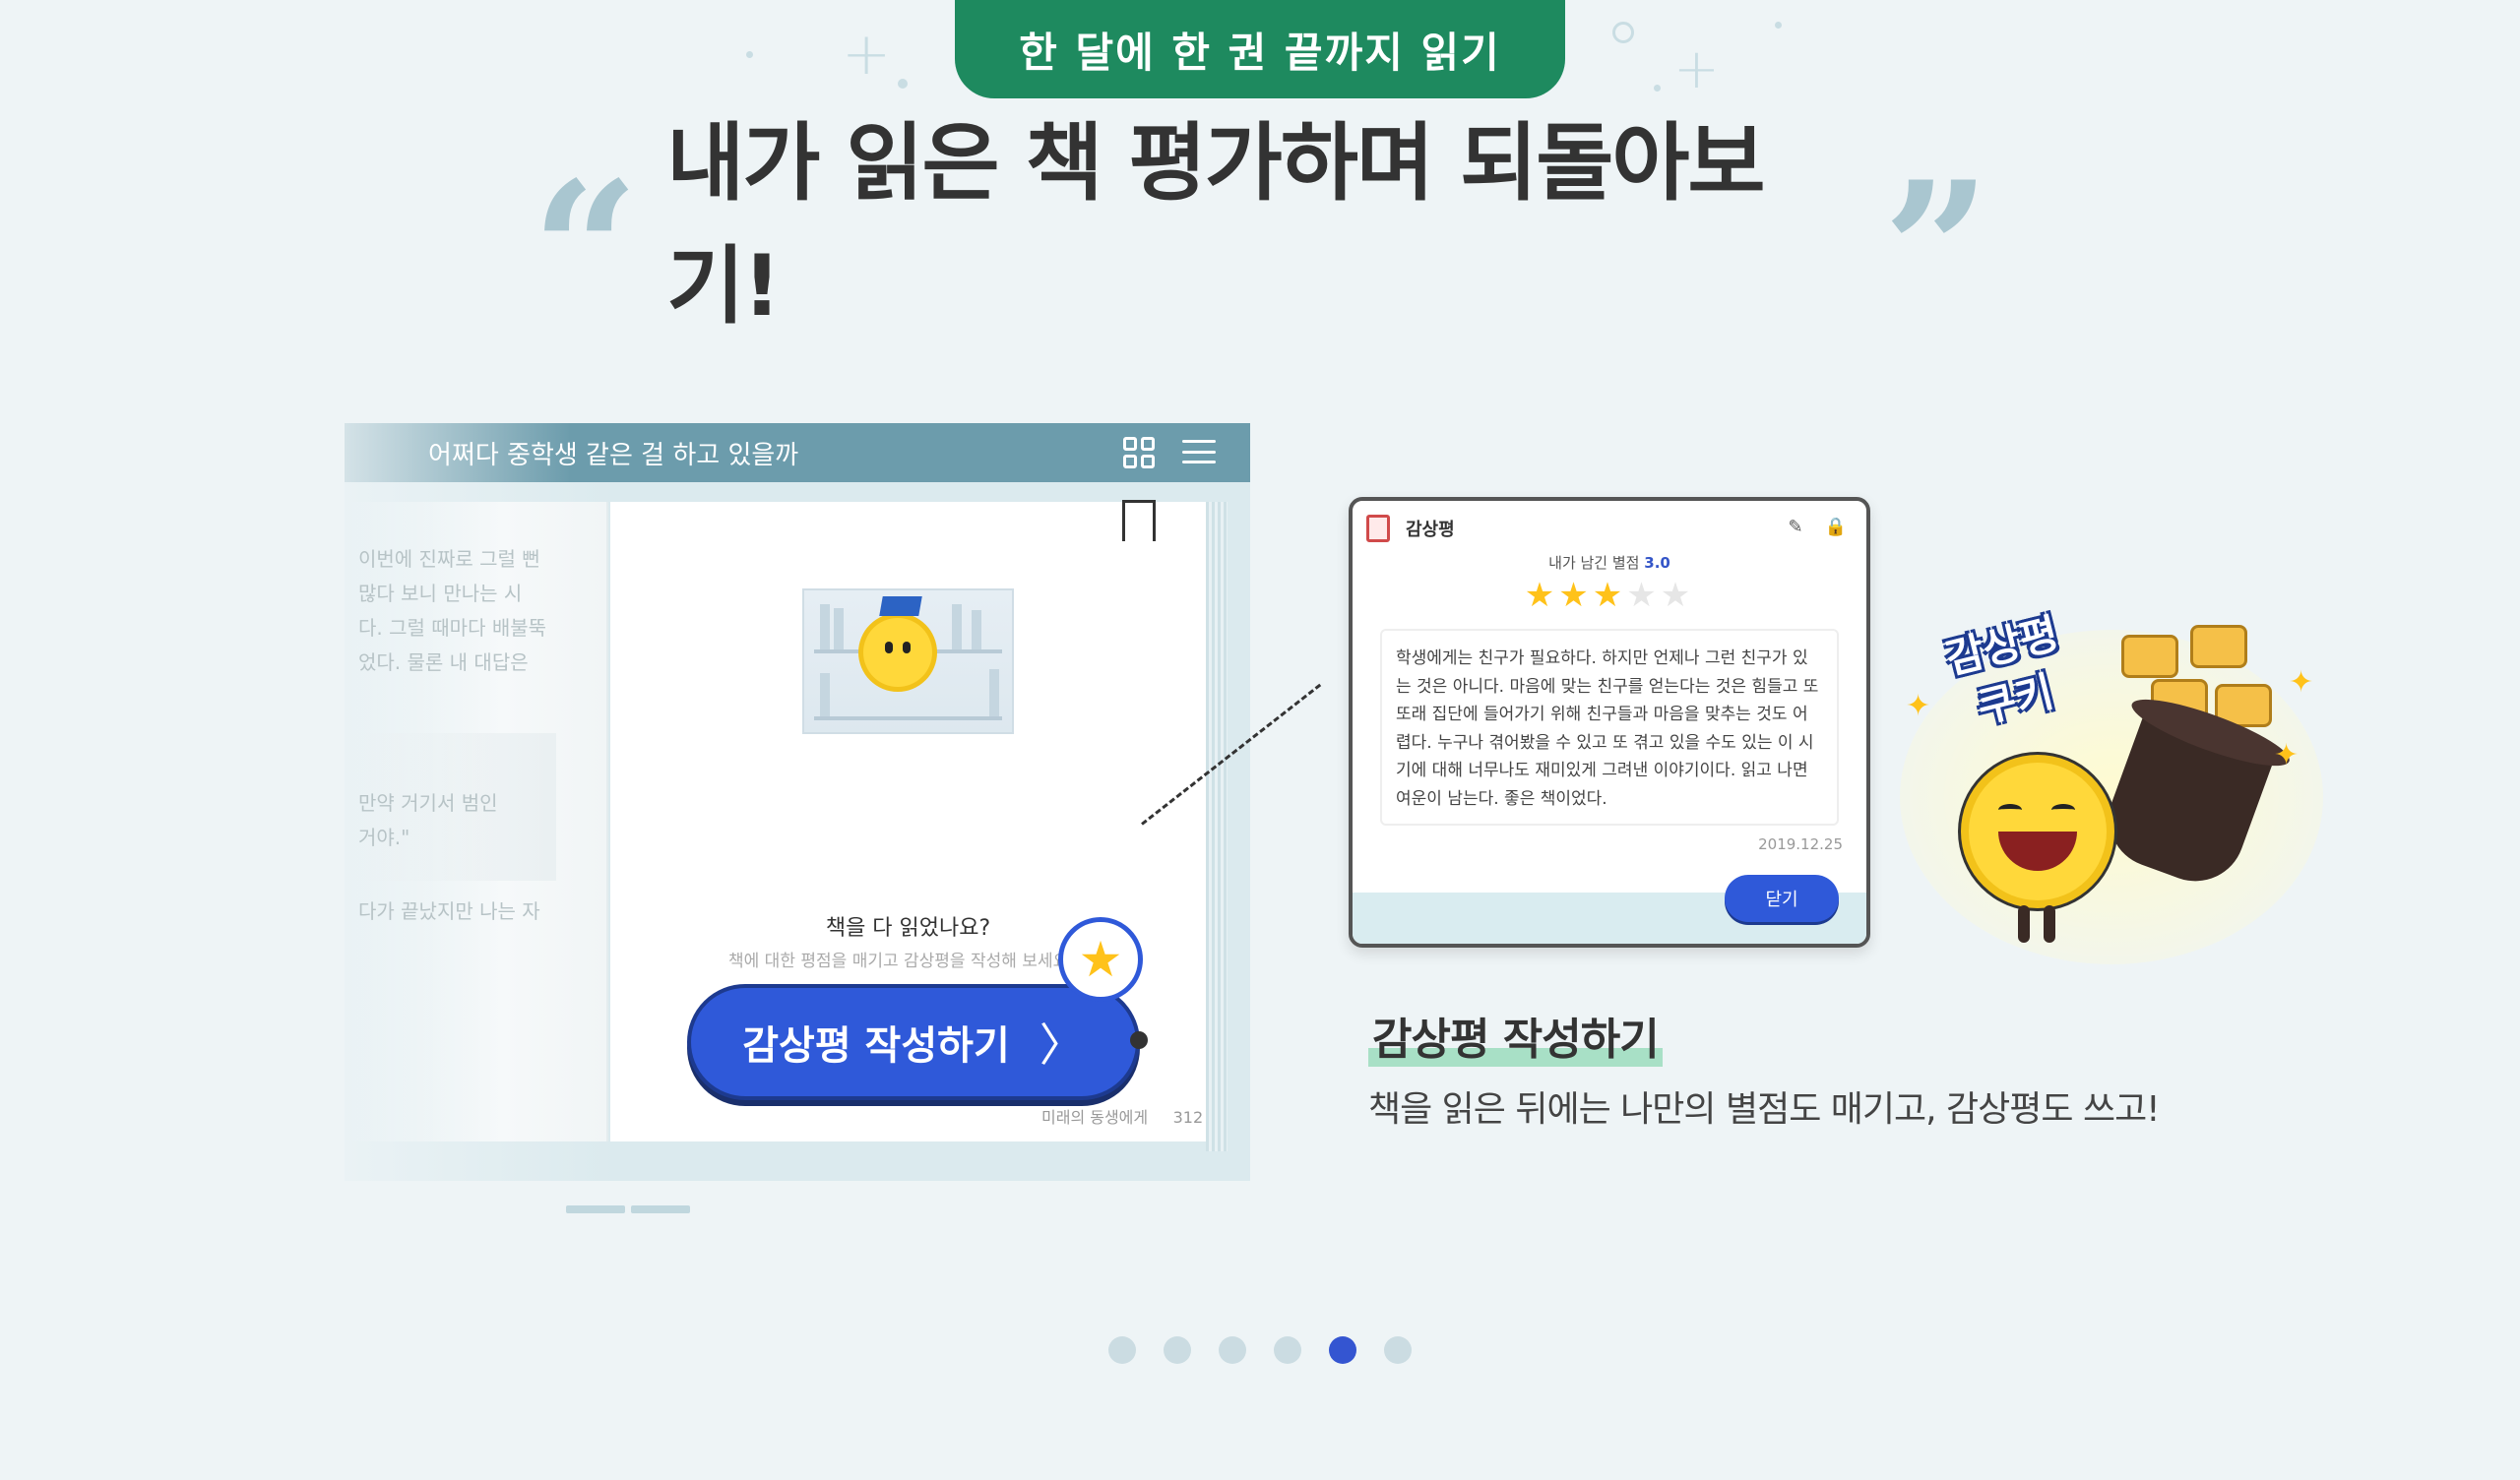 The width and height of the screenshot is (2520, 1480). I want to click on list-menu-icon, so click(1199, 452).